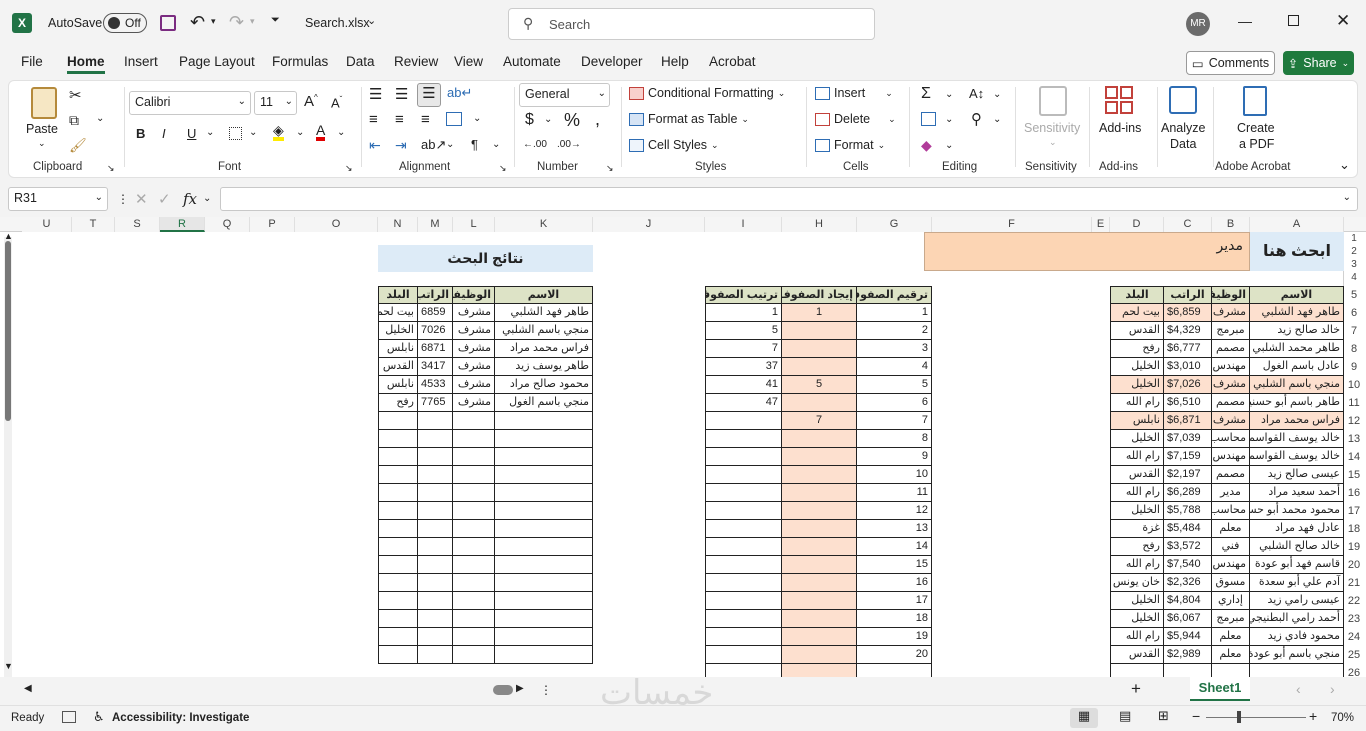 The image size is (1366, 731). Describe the element at coordinates (1297, 529) in the screenshot. I see `cell: عادل فهد مراد` at that location.